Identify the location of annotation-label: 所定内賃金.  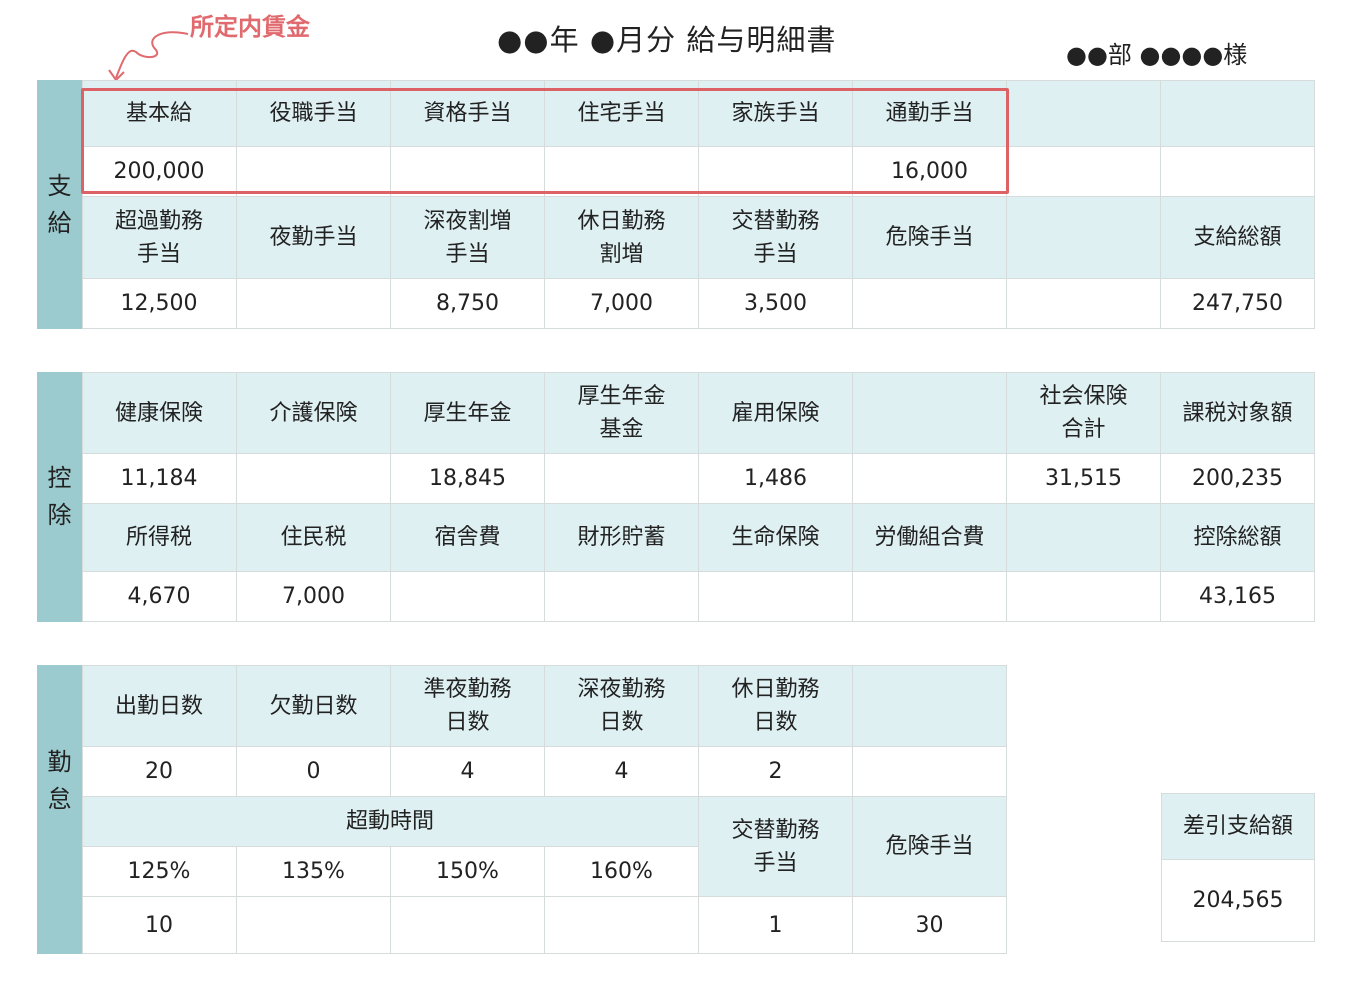
(250, 27).